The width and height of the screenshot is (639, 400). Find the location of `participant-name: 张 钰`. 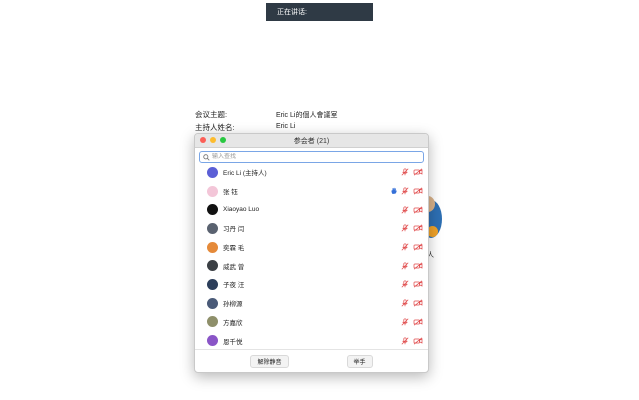

participant-name: 张 钰 is located at coordinates (230, 193).